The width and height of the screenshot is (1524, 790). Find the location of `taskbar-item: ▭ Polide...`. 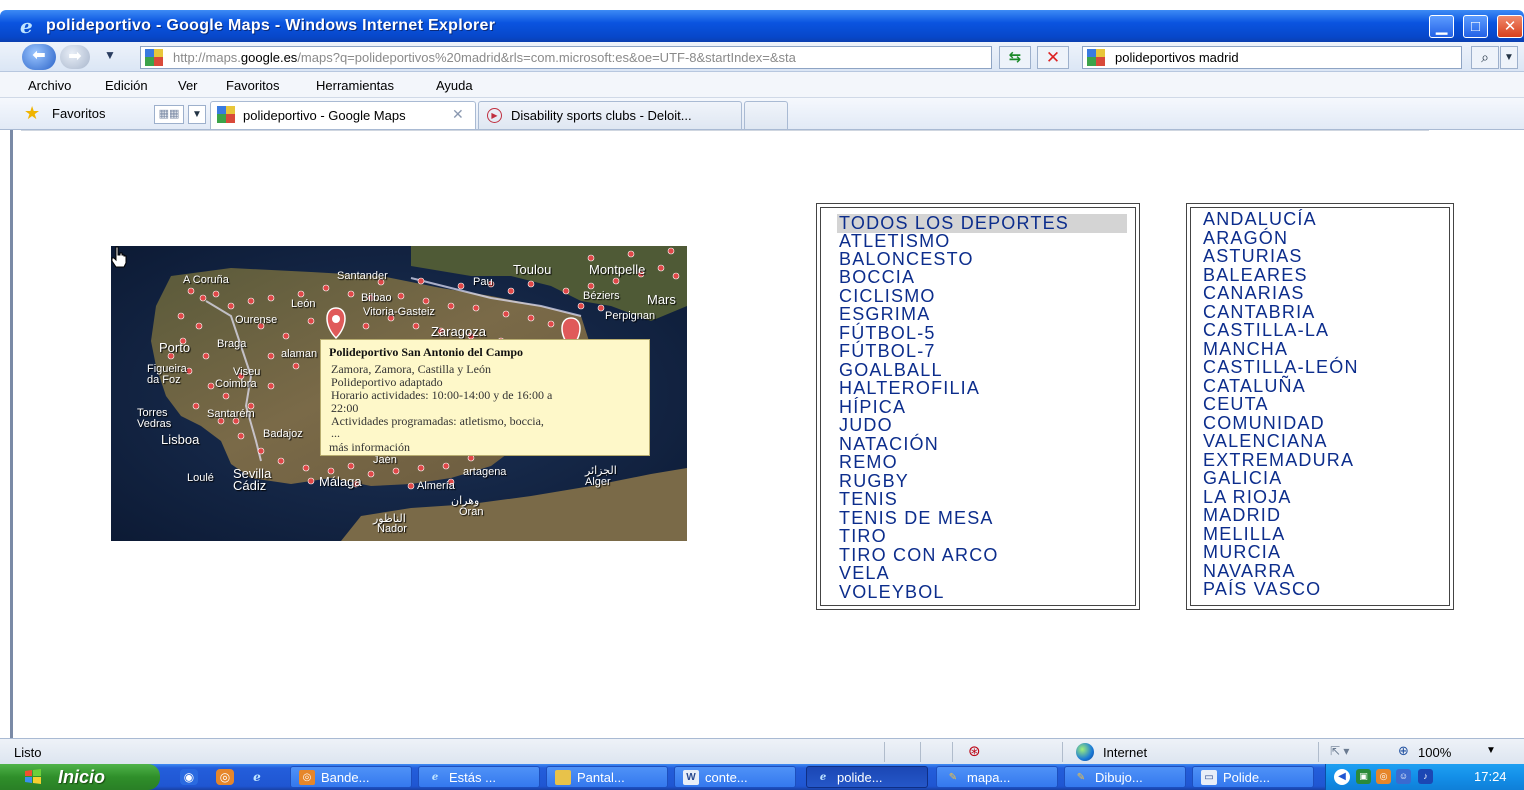

taskbar-item: ▭ Polide... is located at coordinates (1253, 777).